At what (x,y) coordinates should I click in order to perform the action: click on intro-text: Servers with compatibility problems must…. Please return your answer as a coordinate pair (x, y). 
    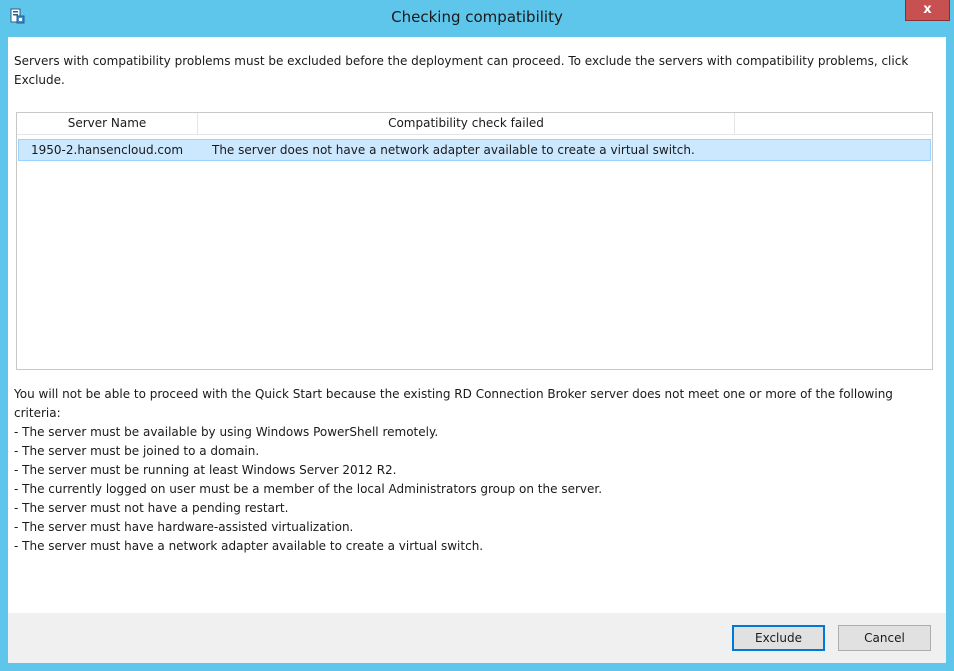
    Looking at the image, I should click on (461, 70).